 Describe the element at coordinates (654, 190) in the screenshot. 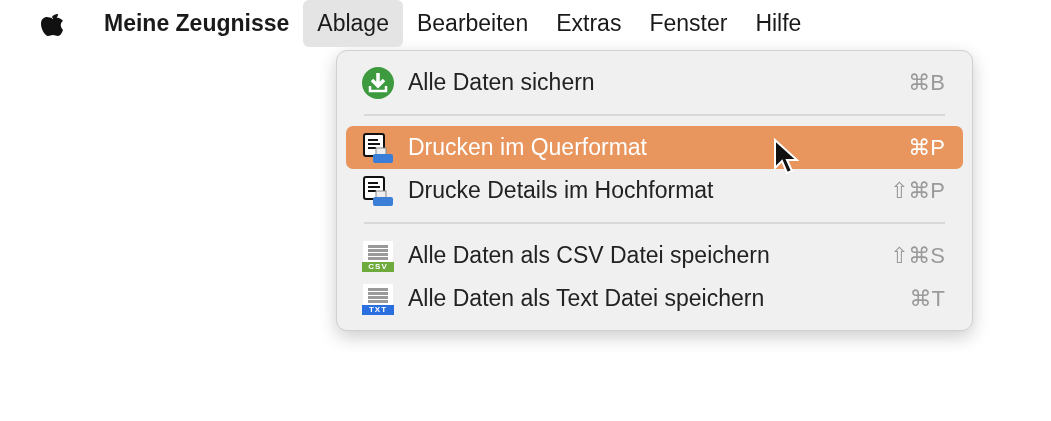

I see `menu-item: Drucke Details im Hochformat ⇧⌘P` at that location.